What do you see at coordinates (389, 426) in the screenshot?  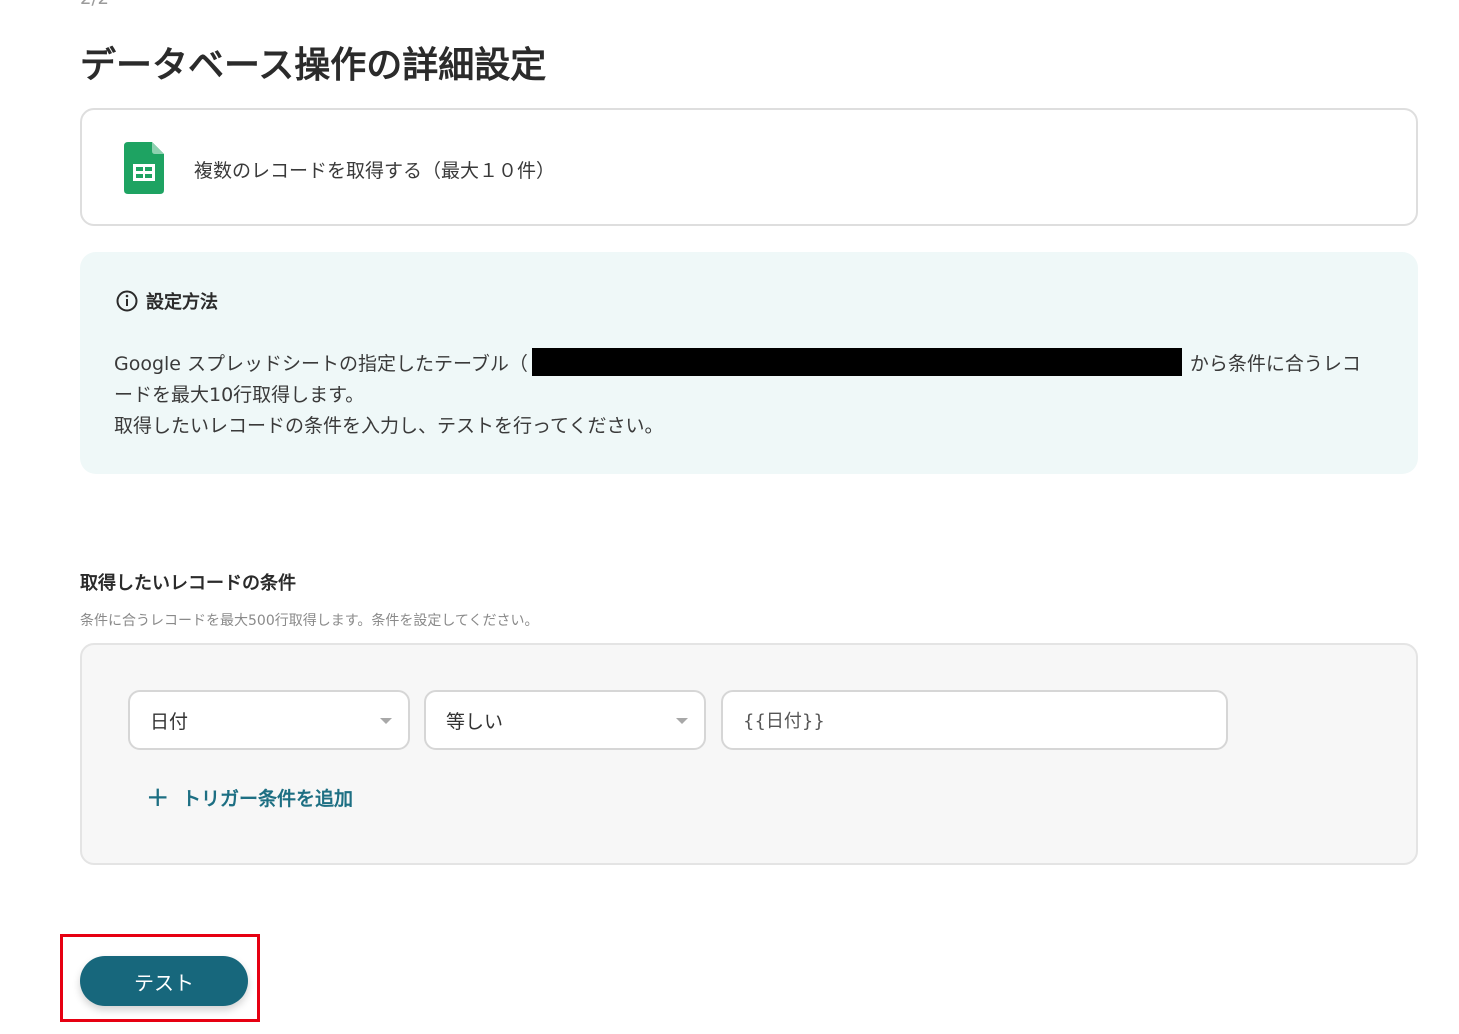 I see `info-text-line3: 取得したいレコードの条件を入力し、テストを行ってください。` at bounding box center [389, 426].